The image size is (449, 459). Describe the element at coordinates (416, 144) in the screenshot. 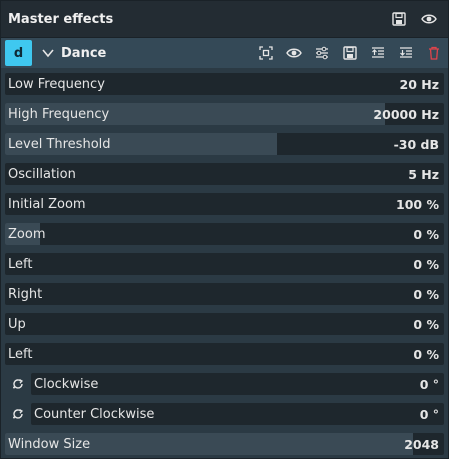

I see `parameter-value: -30 dB` at that location.